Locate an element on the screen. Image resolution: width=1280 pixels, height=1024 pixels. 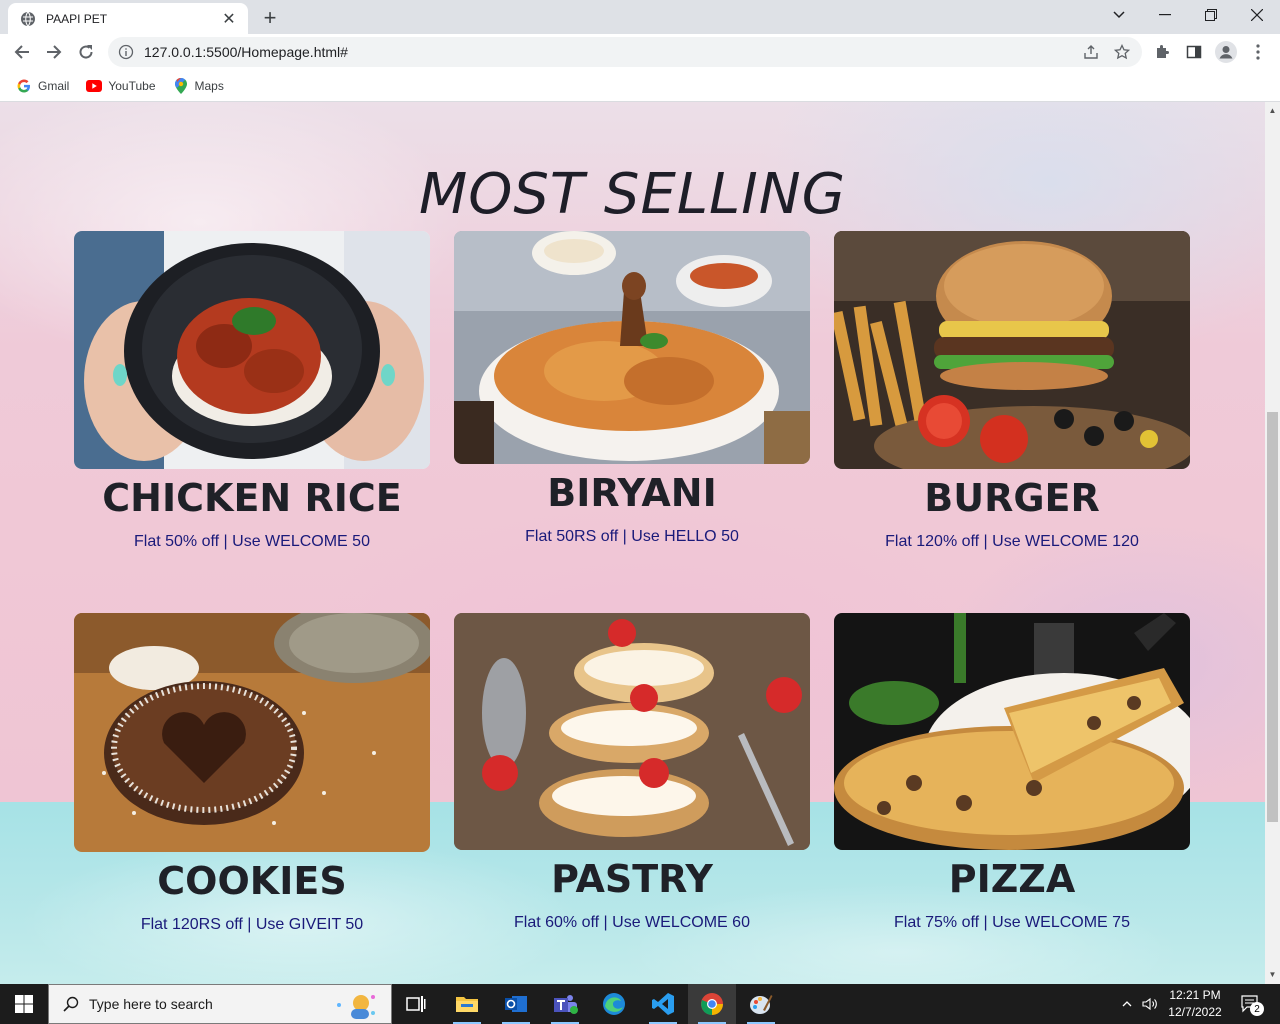
product-offer: Flat 75% off | Use WELCOME 75 is located at coordinates (1012, 922).